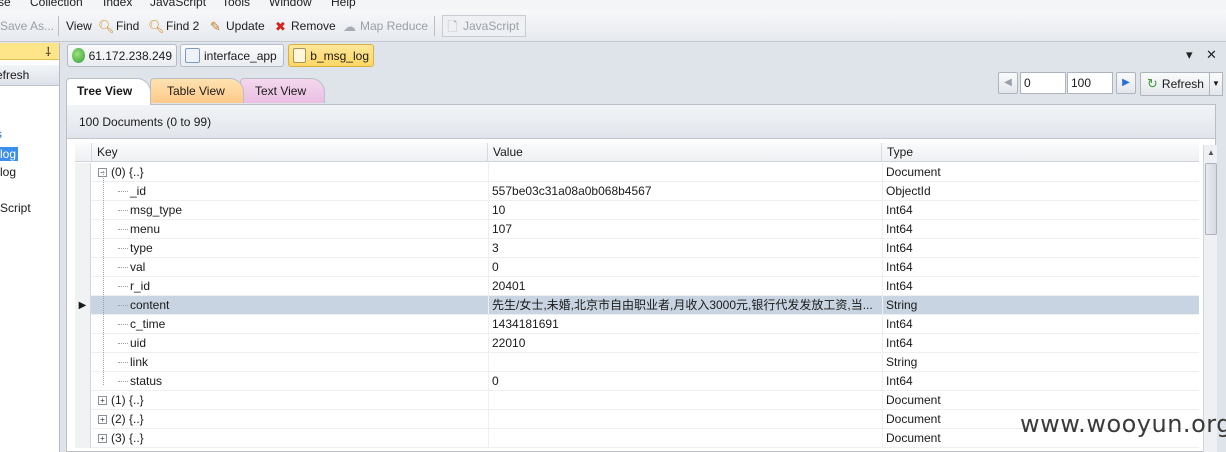 This screenshot has height=452, width=1226. What do you see at coordinates (290, 152) in the screenshot?
I see `column-header-key: Key` at bounding box center [290, 152].